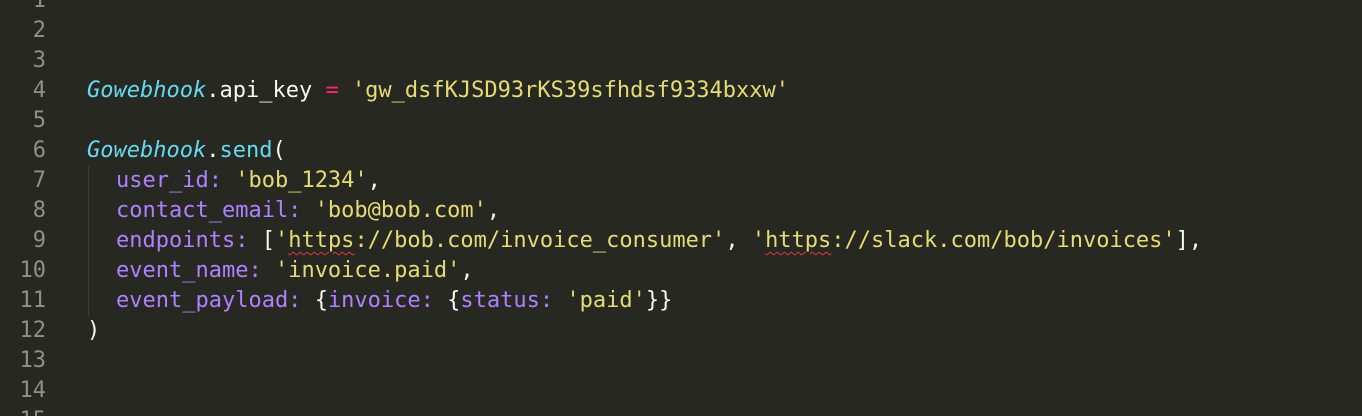 This screenshot has width=1362, height=416. Describe the element at coordinates (367, 270) in the screenshot. I see `string-token: 'invoice.paid'` at that location.